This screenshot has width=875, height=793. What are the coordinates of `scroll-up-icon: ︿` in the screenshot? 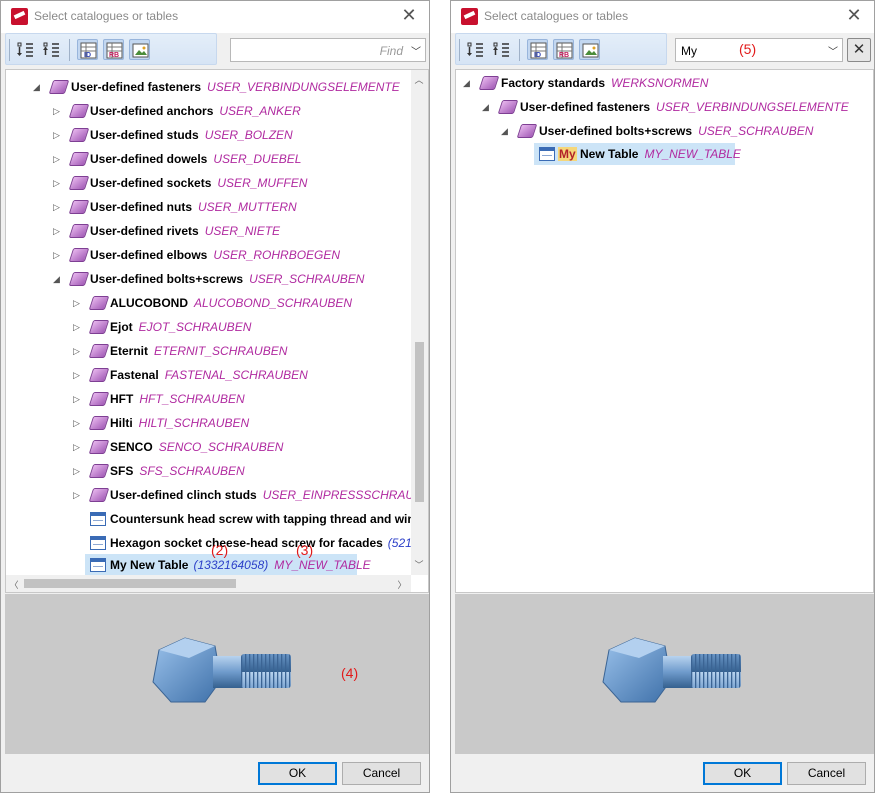 It's located at (419, 79).